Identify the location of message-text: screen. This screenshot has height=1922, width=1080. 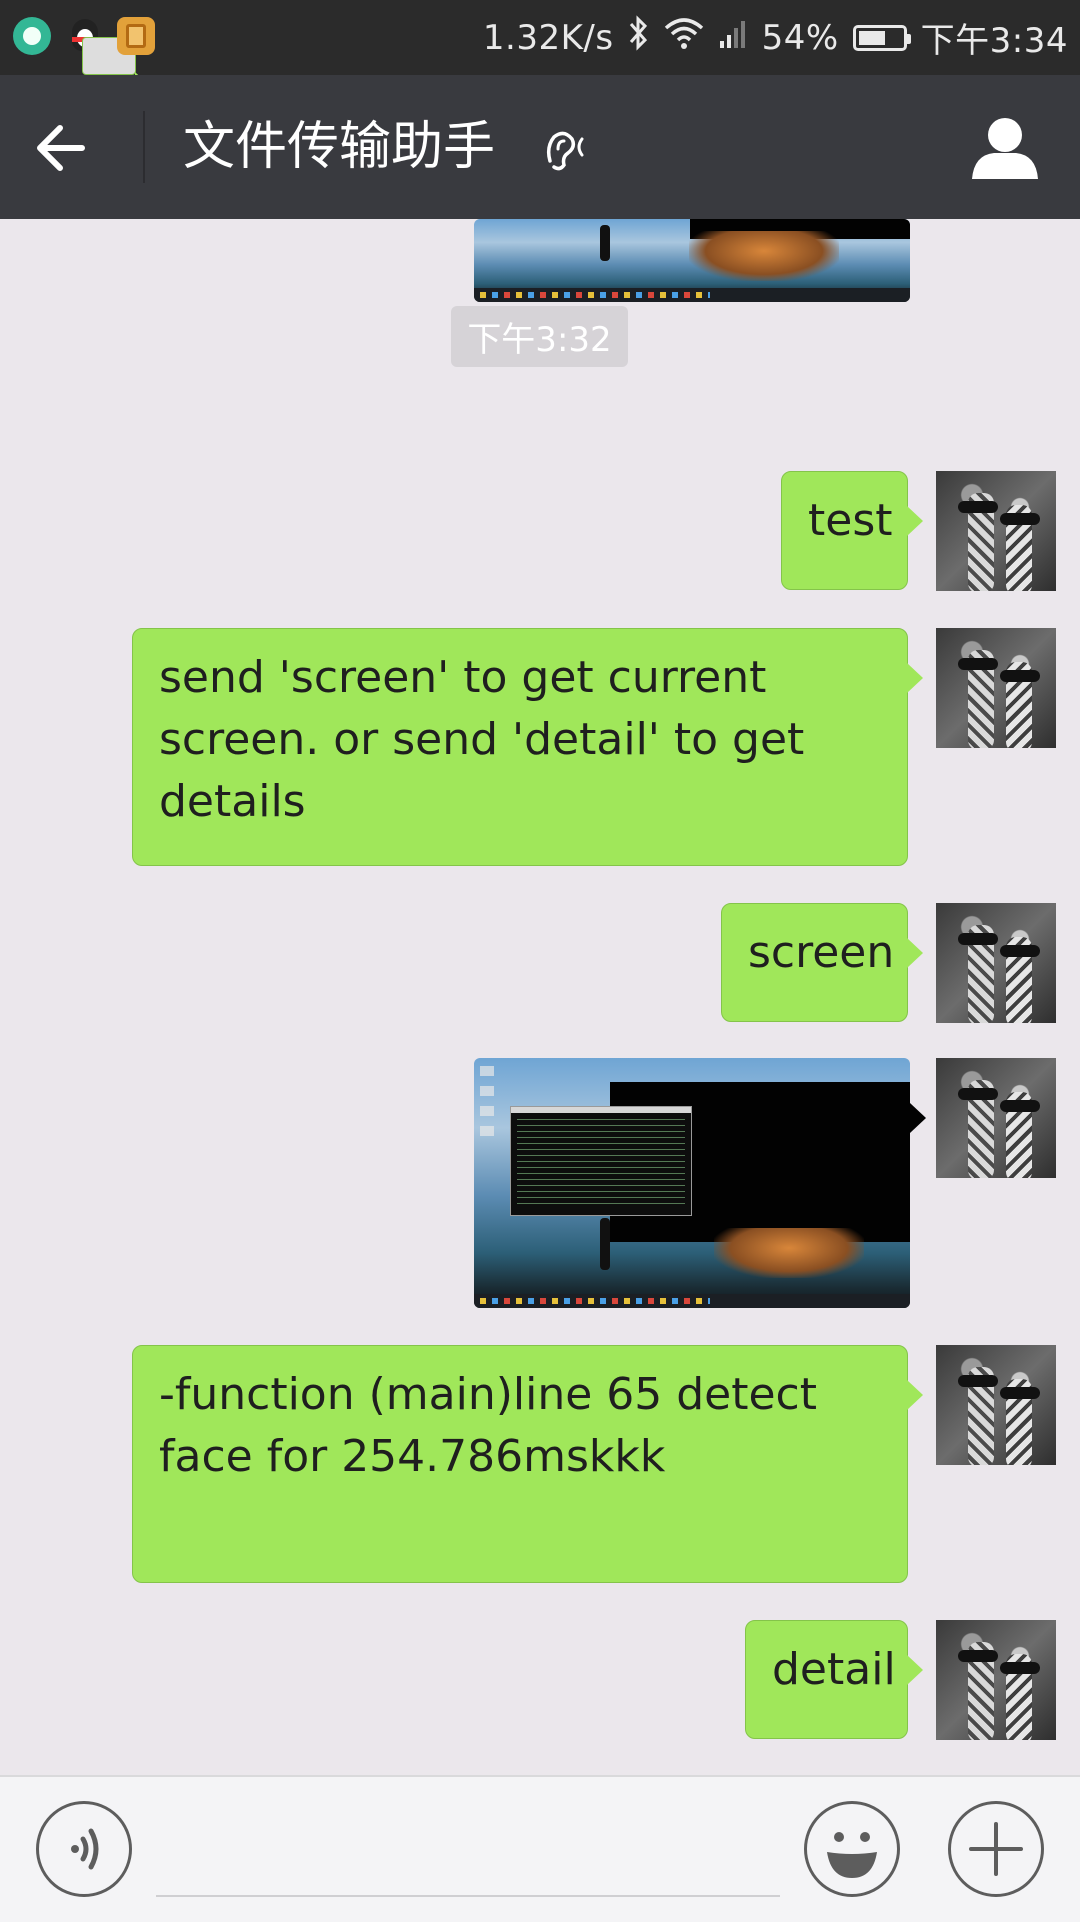
(821, 952).